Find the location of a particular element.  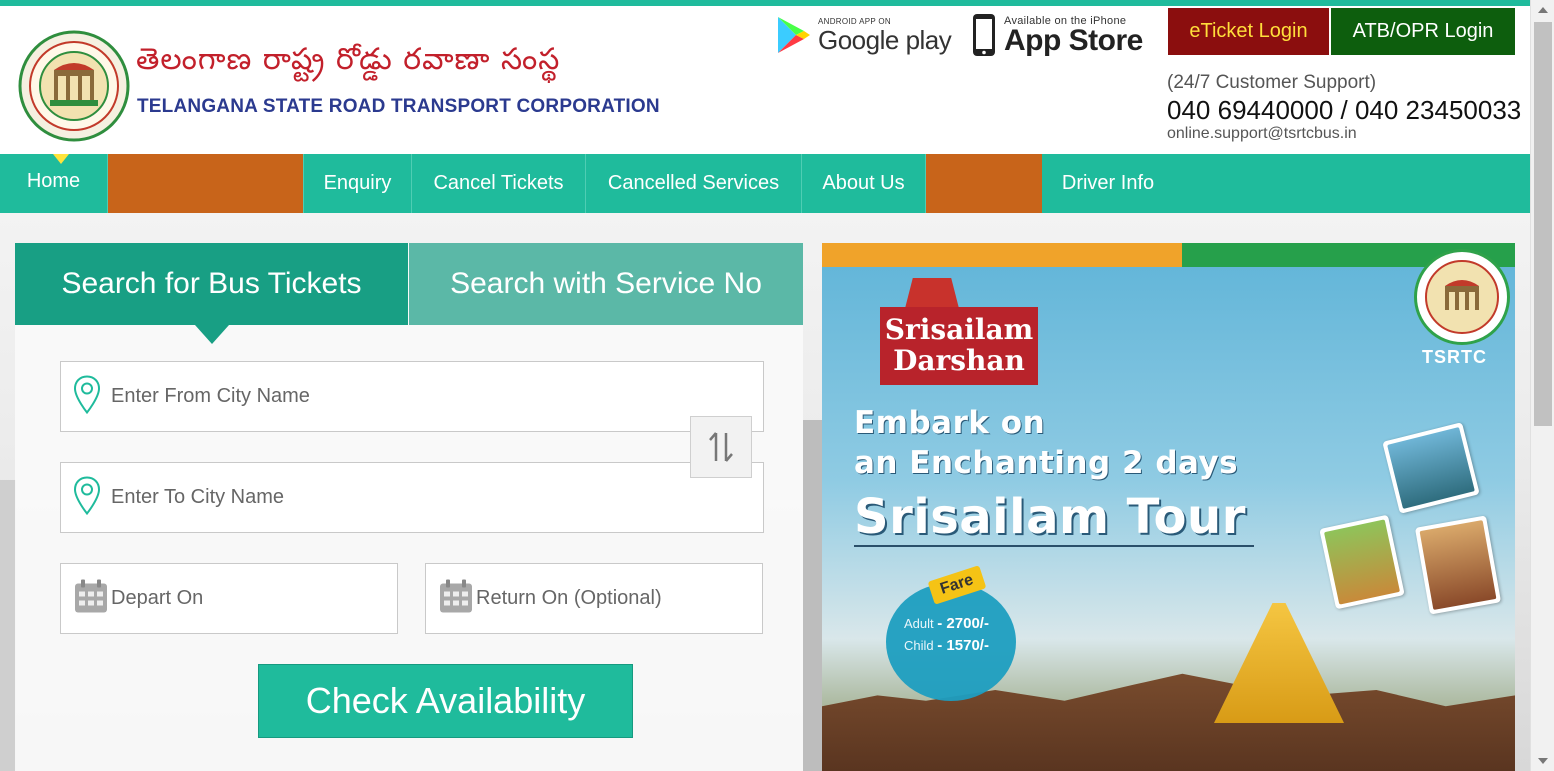

background-building-left is located at coordinates (8, 625).